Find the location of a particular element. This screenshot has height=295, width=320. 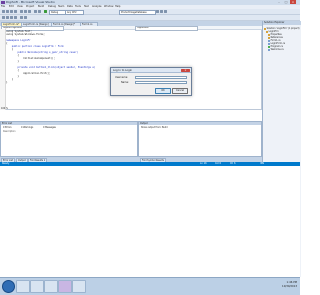

taskbar-explorer-icon is located at coordinates (23, 286).